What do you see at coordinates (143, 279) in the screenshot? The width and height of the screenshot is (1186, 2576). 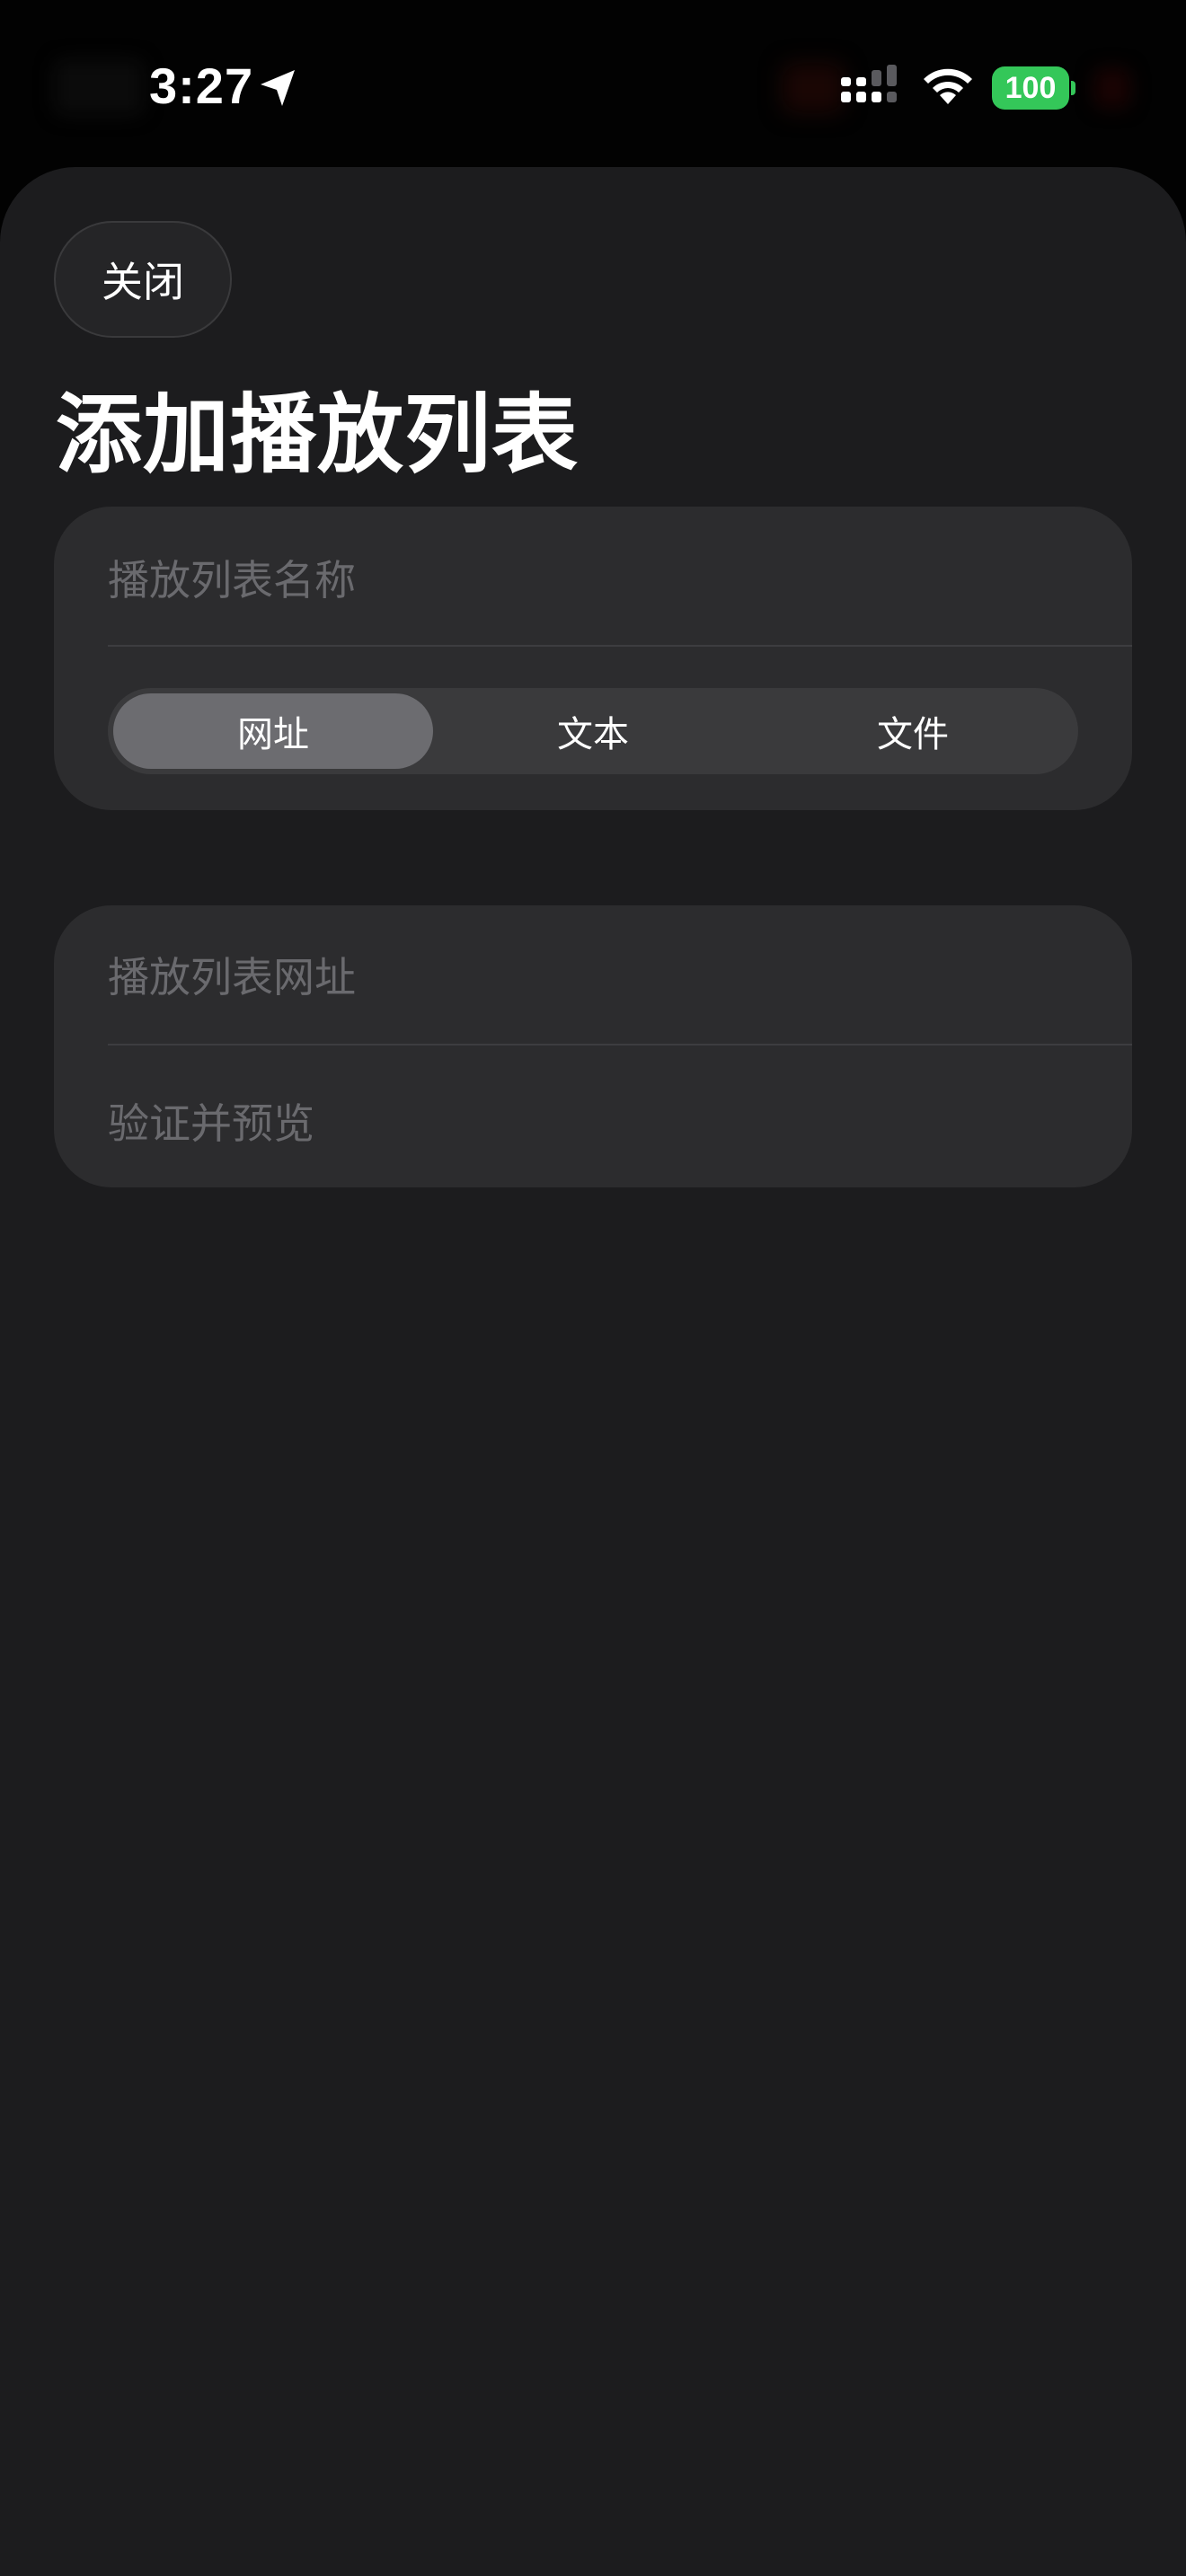 I see `close-button: 关闭` at bounding box center [143, 279].